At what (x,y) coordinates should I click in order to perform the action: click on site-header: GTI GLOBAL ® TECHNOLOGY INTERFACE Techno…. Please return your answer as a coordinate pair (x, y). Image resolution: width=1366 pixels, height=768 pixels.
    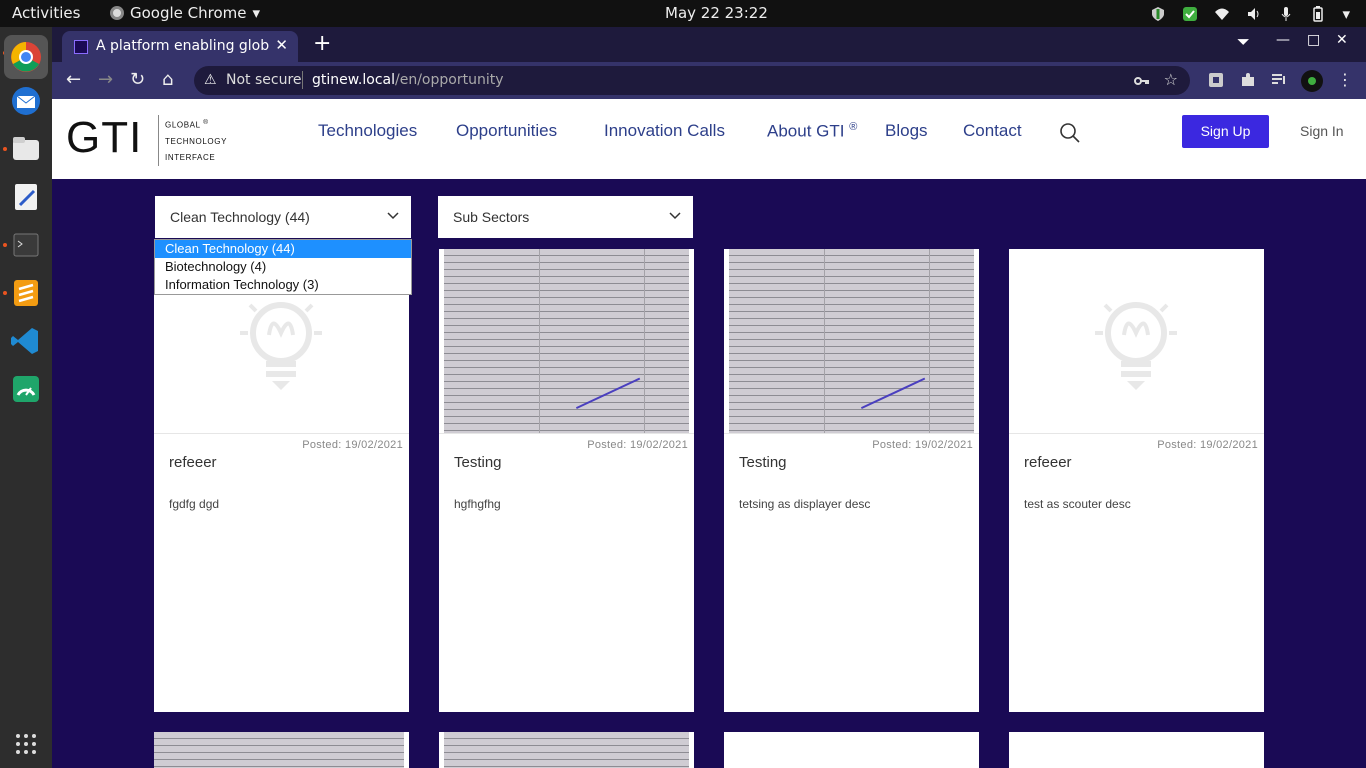
    Looking at the image, I should click on (709, 139).